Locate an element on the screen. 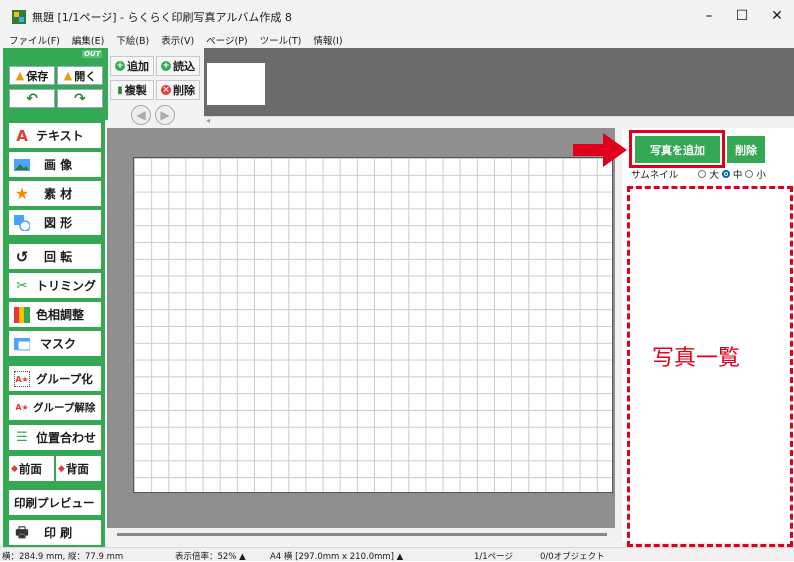 Image resolution: width=794 pixels, height=562 pixels. back-icon: ◆ is located at coordinates (61, 468).